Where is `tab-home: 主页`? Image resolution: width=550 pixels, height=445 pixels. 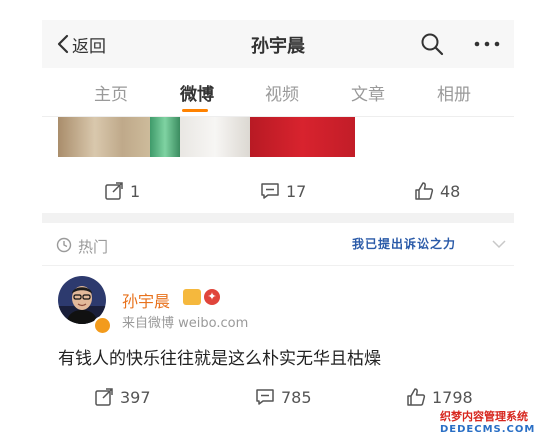 tab-home: 主页 is located at coordinates (111, 92).